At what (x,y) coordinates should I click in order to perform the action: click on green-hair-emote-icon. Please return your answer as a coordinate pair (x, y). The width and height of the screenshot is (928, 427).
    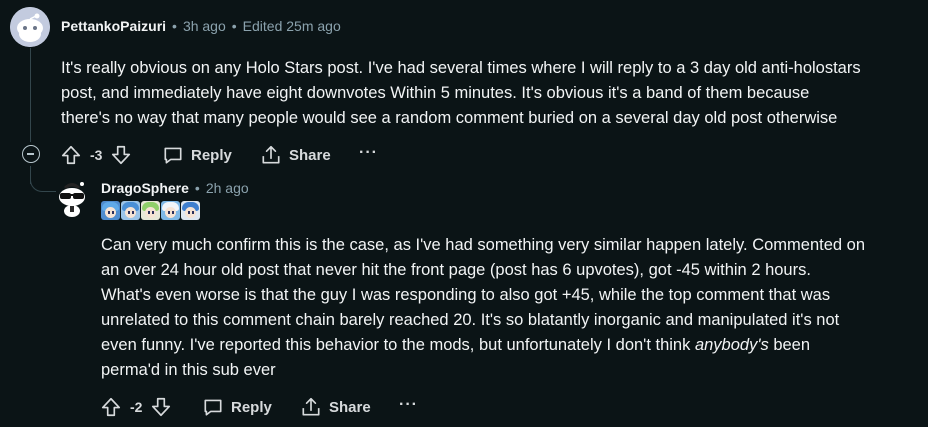
    Looking at the image, I should click on (150, 210).